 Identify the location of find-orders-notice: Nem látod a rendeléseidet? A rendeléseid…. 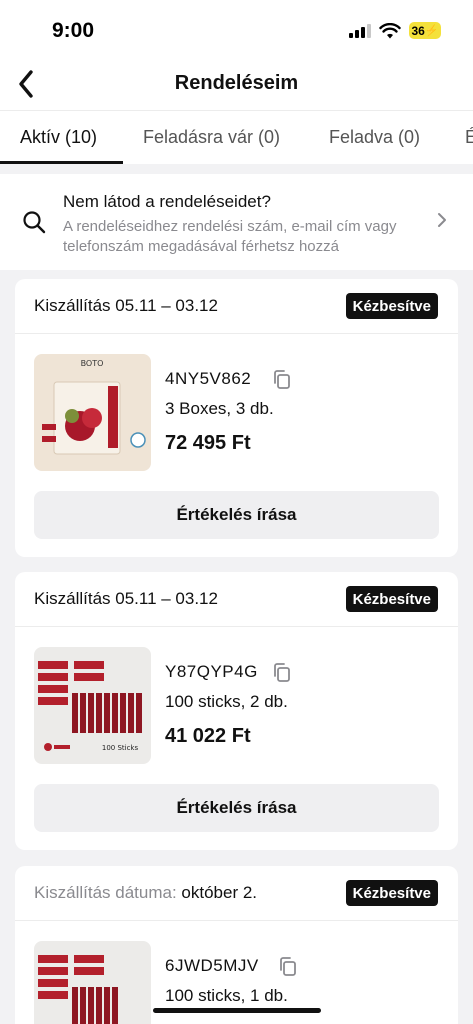
(236, 222).